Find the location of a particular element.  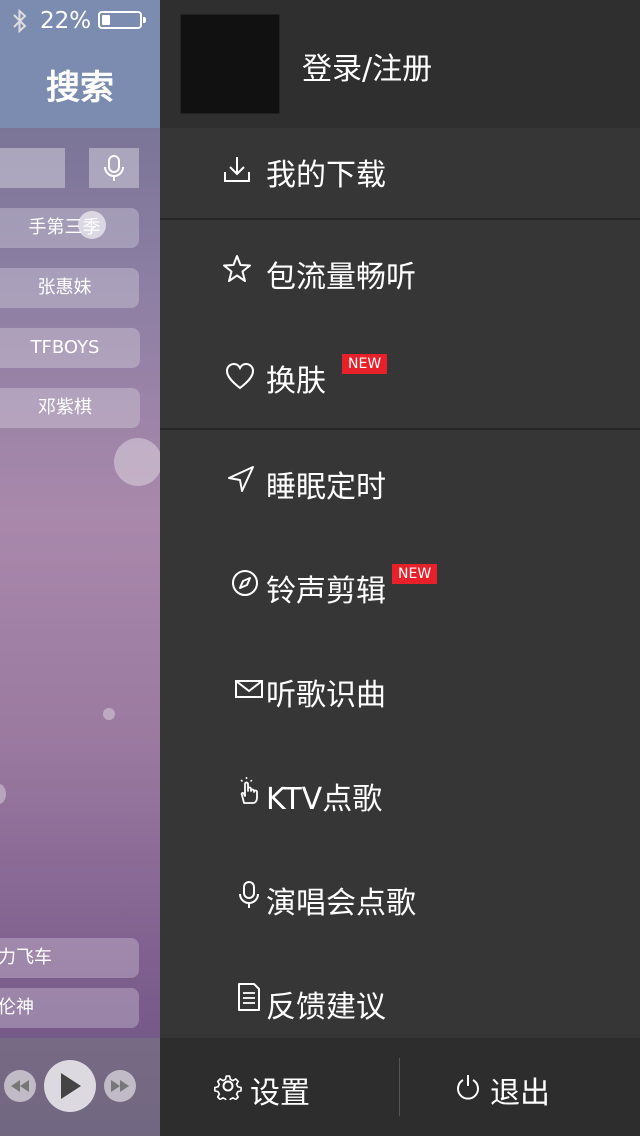

menu-item-skins: 换肤 NEW is located at coordinates (400, 377).